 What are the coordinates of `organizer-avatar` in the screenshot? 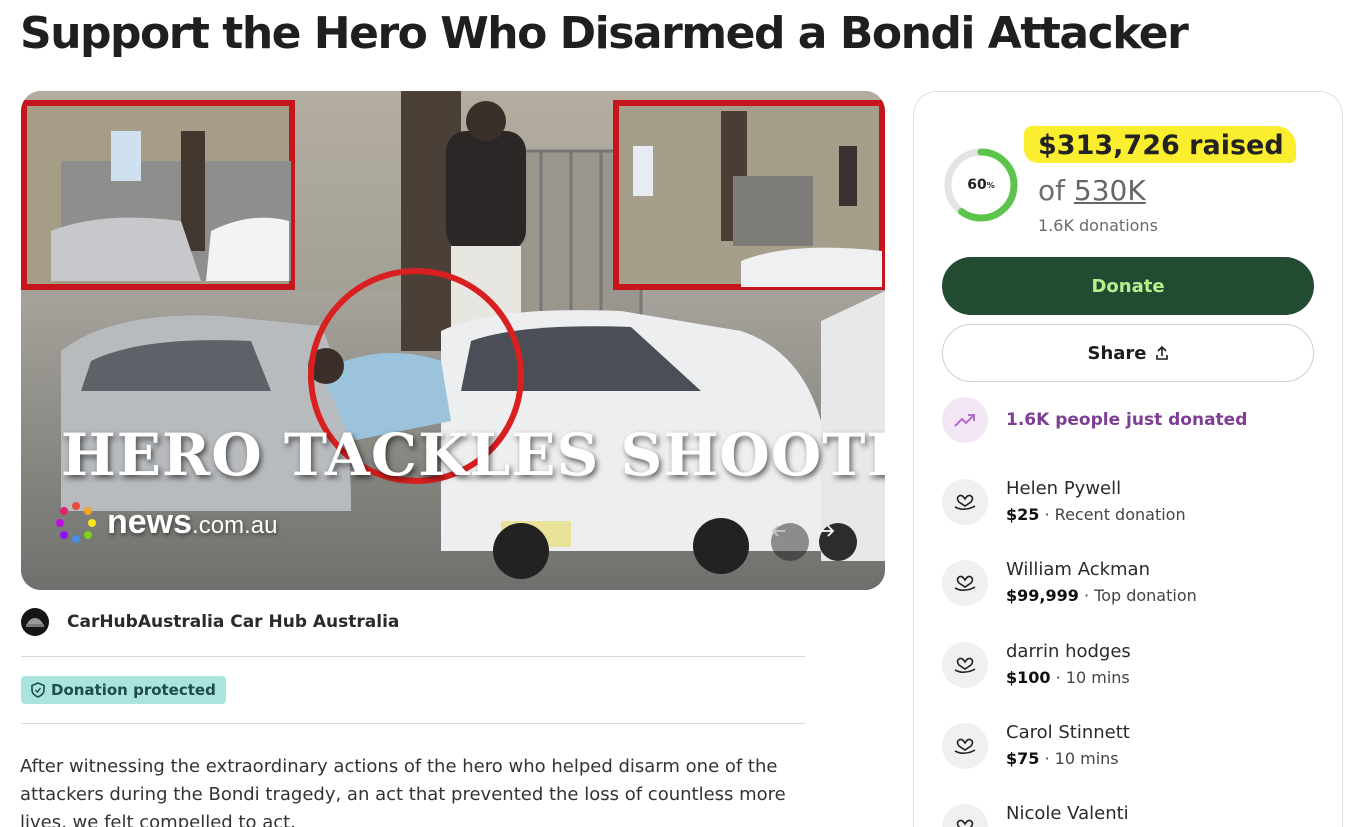 It's located at (35, 622).